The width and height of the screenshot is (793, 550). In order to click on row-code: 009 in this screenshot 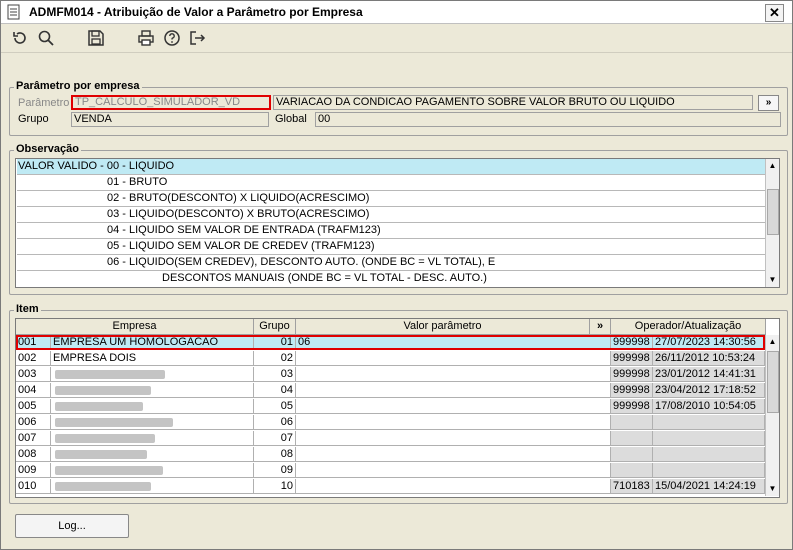, I will do `click(33, 470)`.